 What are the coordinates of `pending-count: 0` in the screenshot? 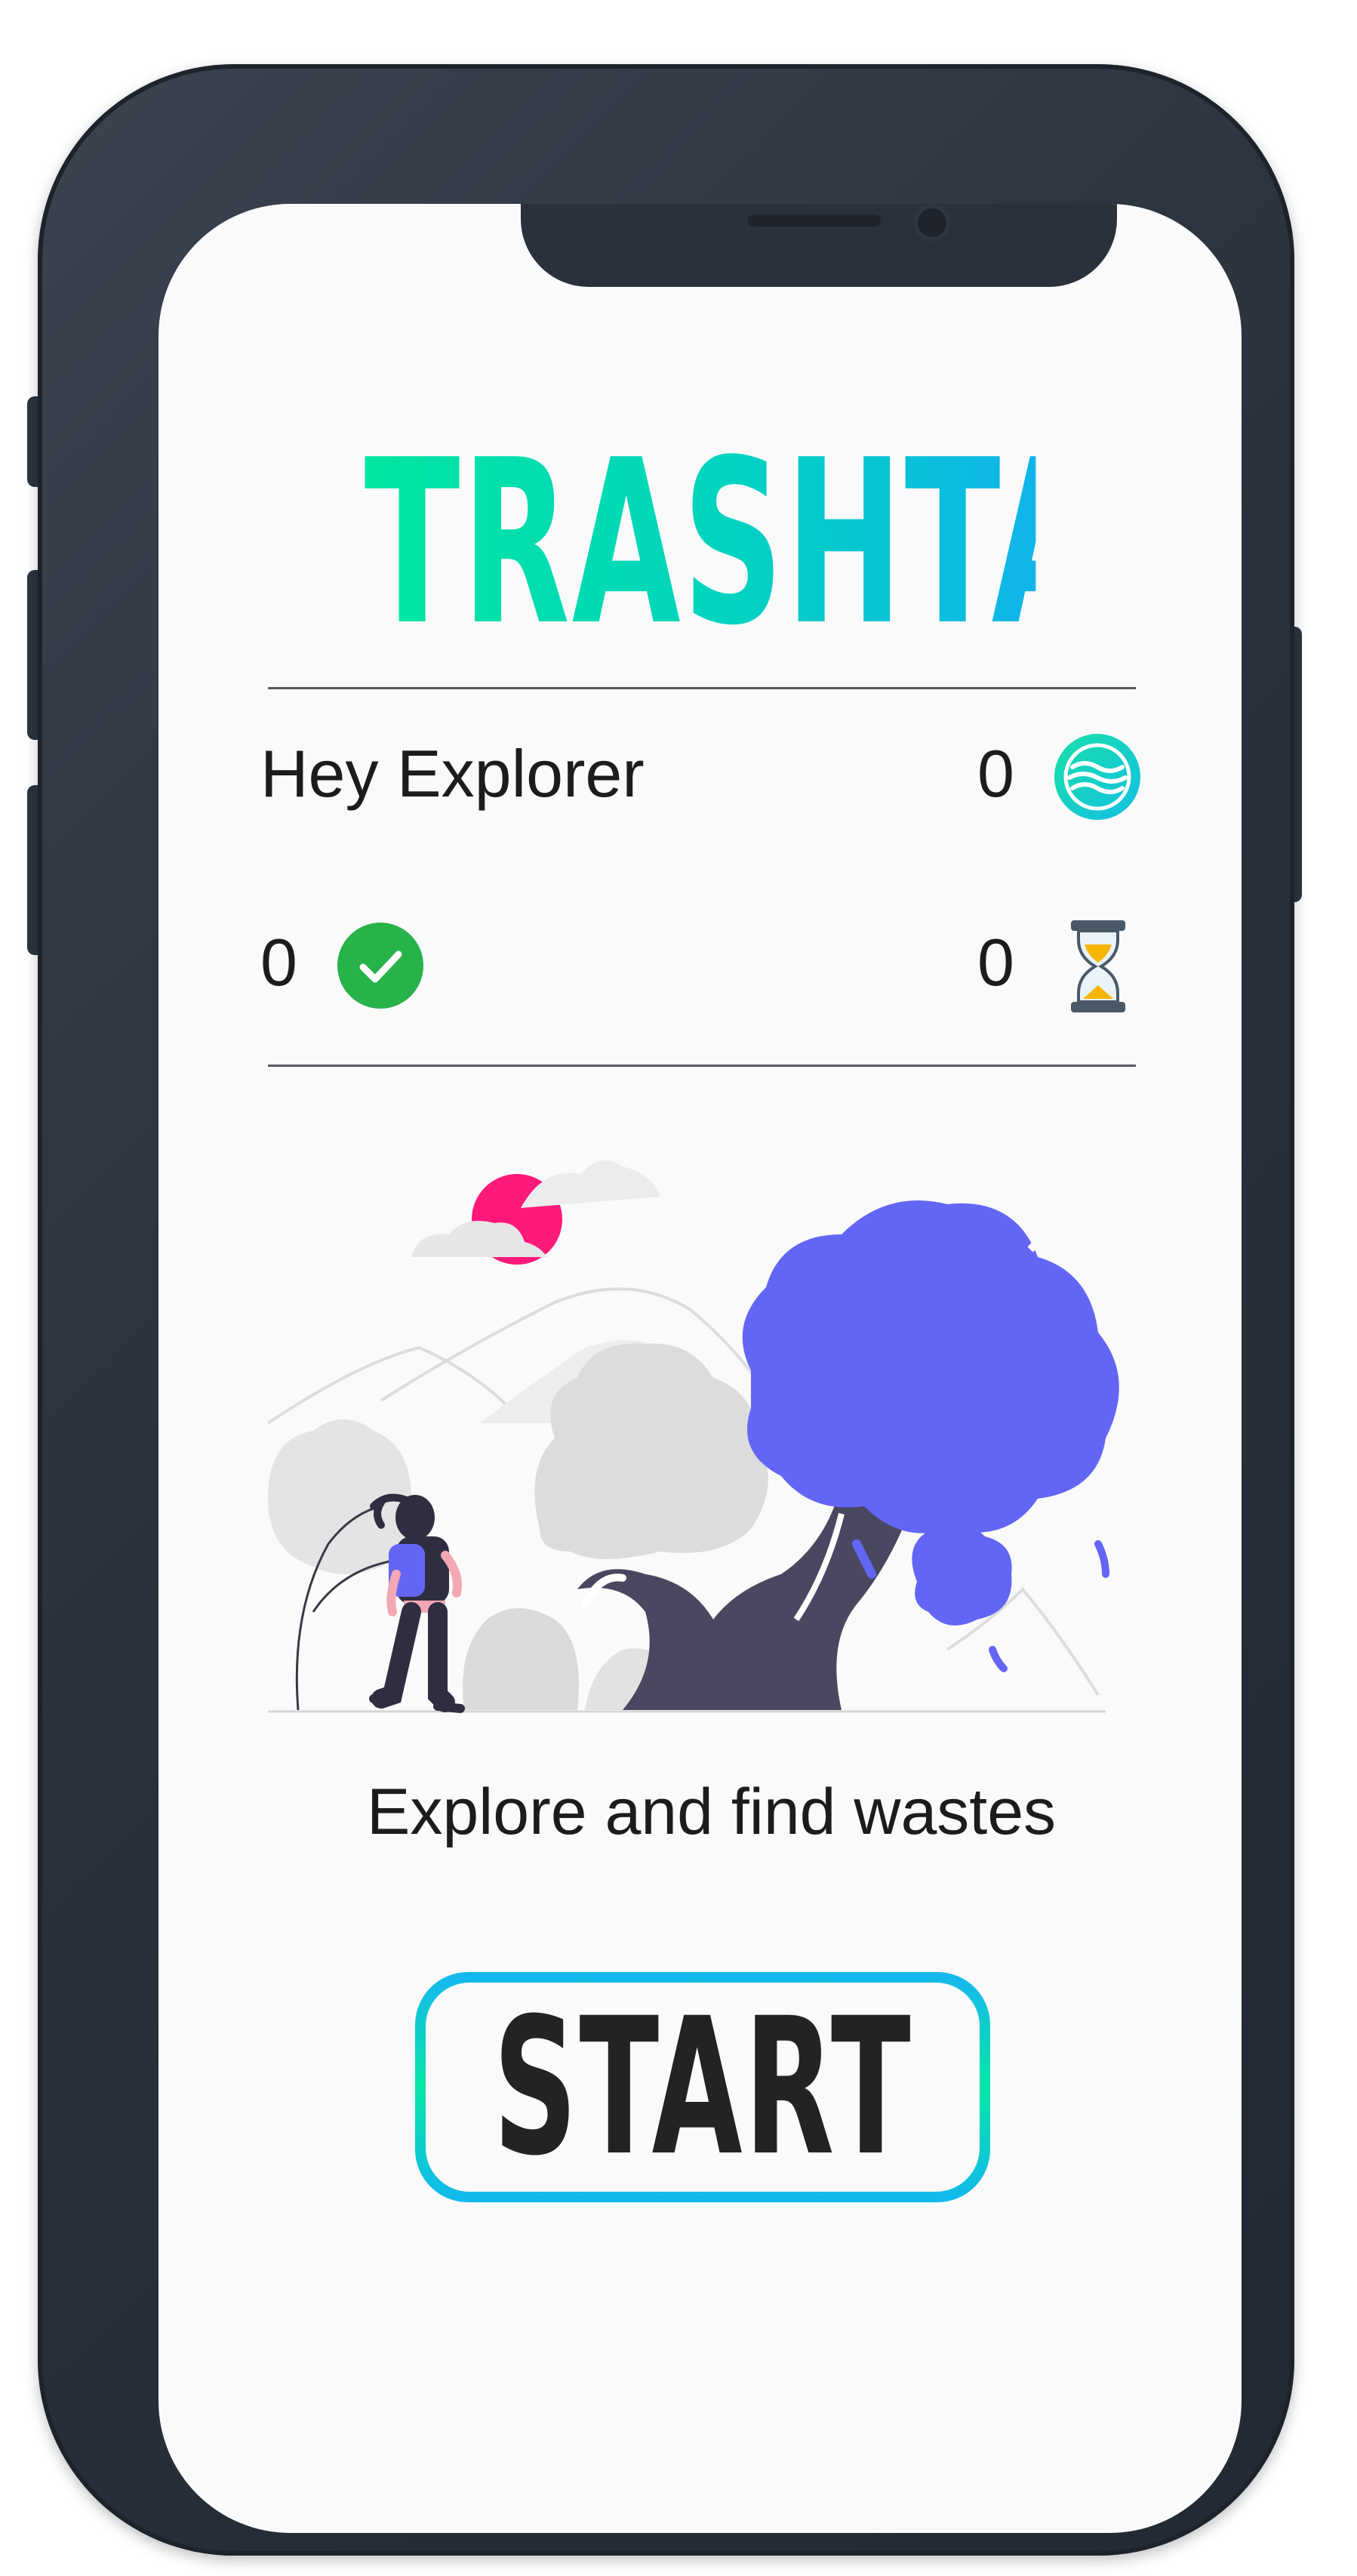 It's located at (995, 962).